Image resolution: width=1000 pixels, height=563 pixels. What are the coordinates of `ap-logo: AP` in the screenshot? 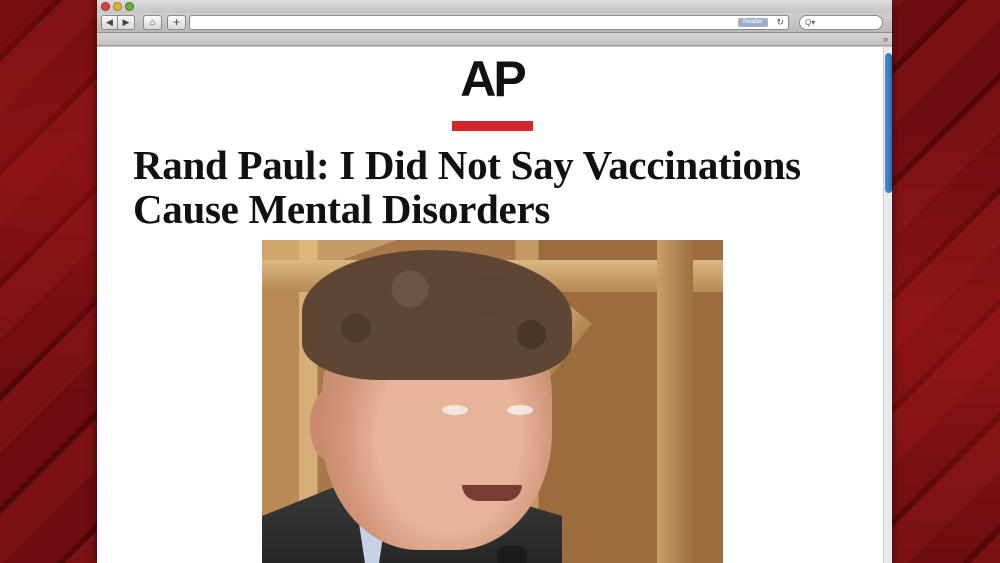 It's located at (493, 79).